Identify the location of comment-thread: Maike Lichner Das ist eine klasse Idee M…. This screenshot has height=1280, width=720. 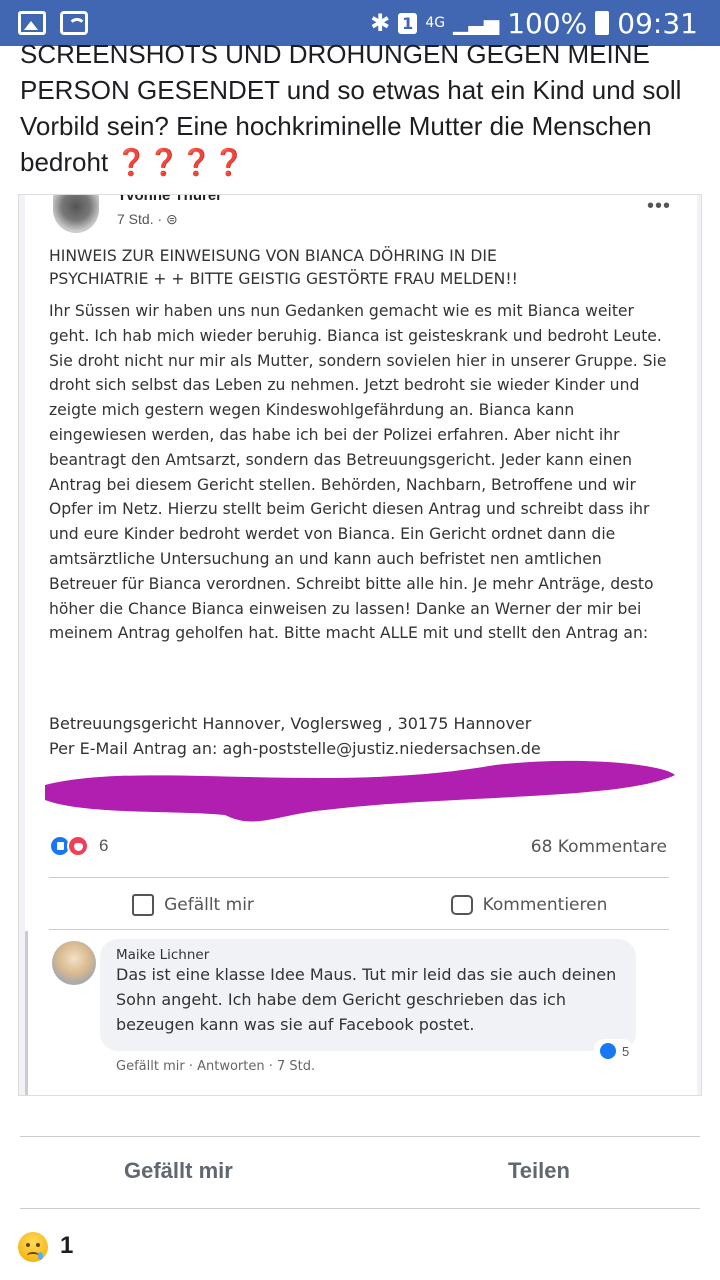
(361, 1013).